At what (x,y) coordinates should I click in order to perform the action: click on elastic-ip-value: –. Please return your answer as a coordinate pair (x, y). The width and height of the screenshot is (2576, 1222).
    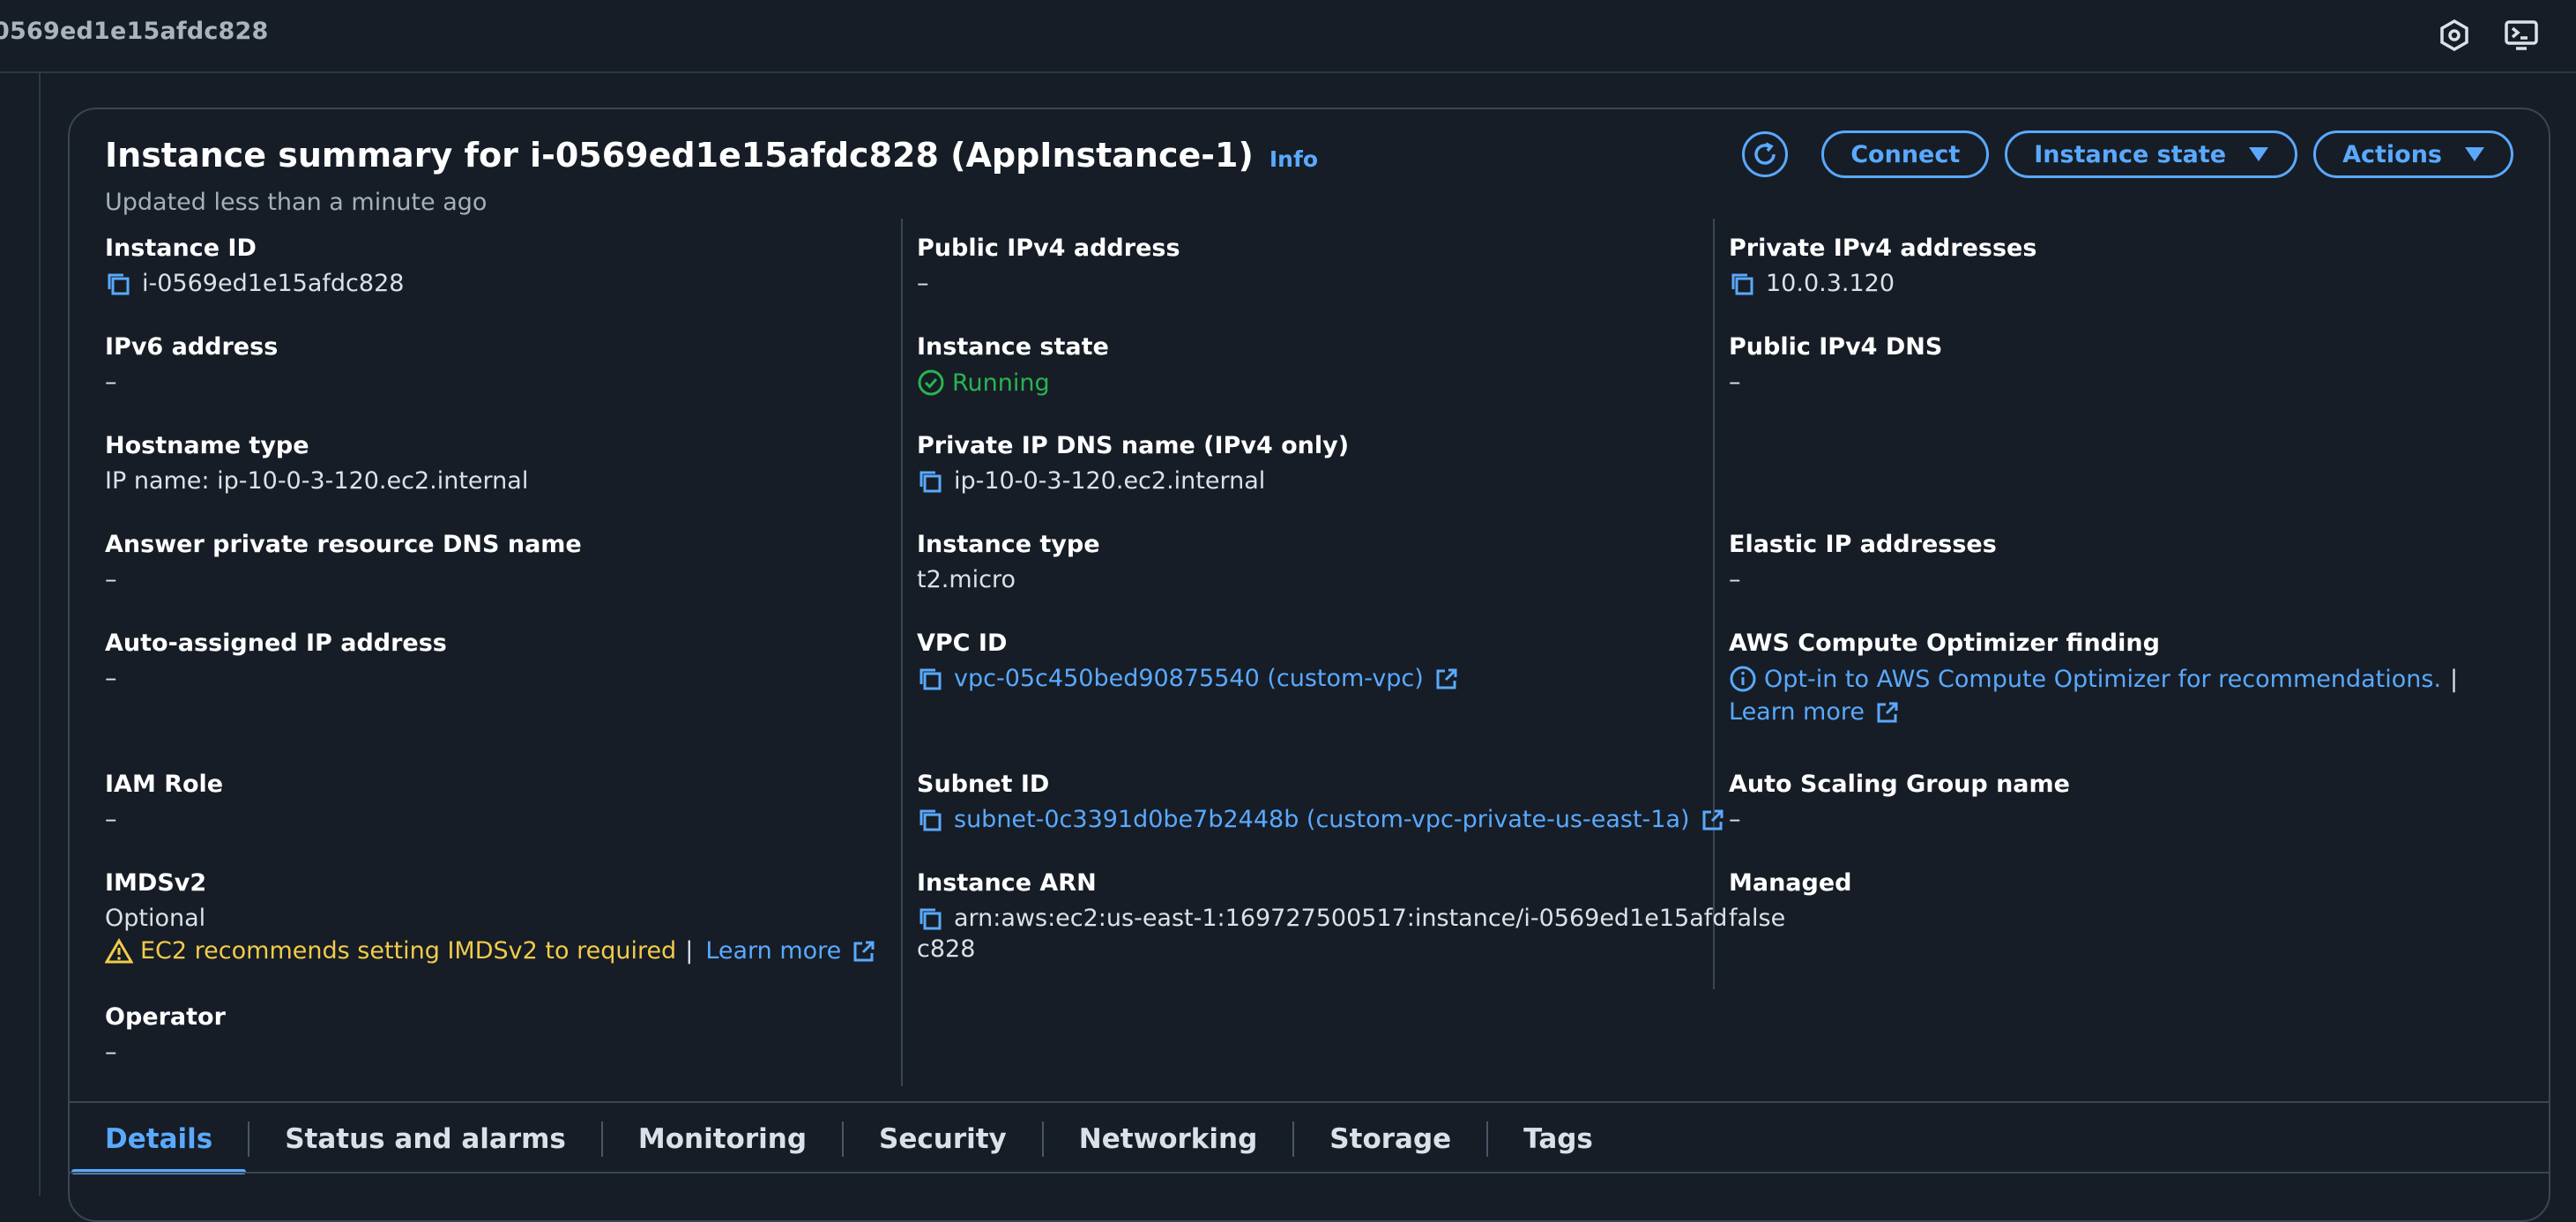
    Looking at the image, I should click on (1735, 580).